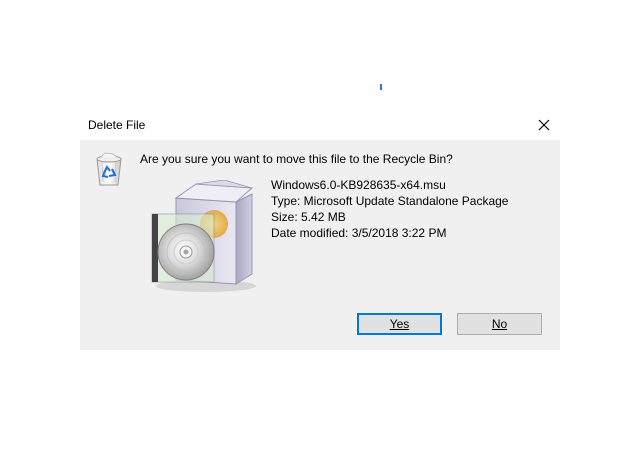 Image resolution: width=640 pixels, height=460 pixels. I want to click on yes-button: Yes, so click(399, 324).